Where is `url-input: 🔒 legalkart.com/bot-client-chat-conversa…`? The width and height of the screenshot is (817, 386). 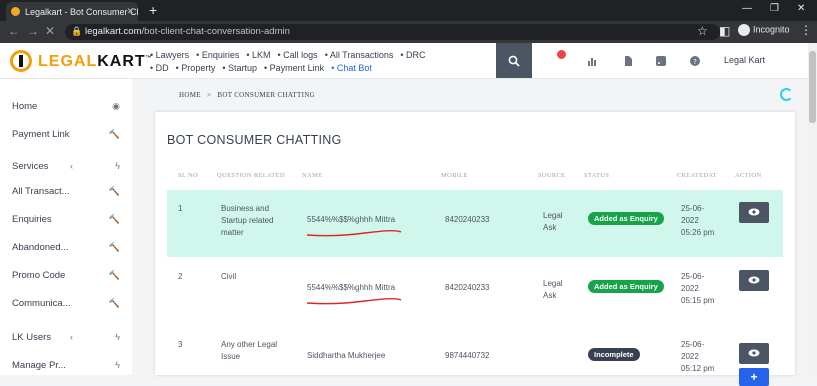 url-input: 🔒 legalkart.com/bot-client-chat-conversa… is located at coordinates (392, 32).